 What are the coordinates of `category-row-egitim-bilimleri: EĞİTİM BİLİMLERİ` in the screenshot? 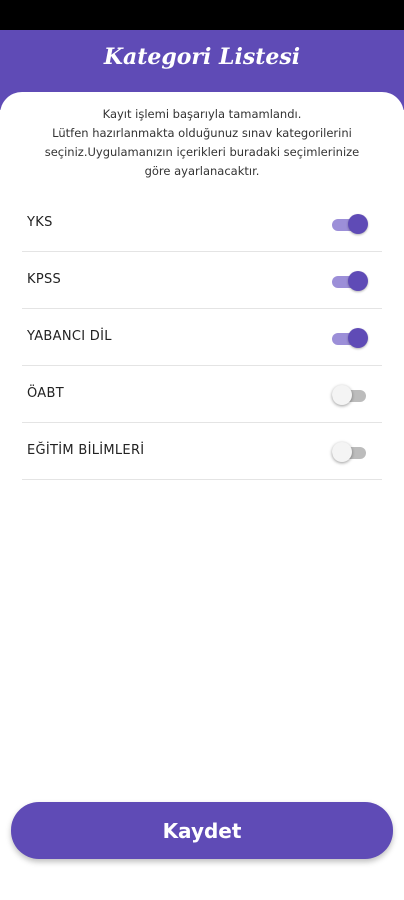 It's located at (202, 451).